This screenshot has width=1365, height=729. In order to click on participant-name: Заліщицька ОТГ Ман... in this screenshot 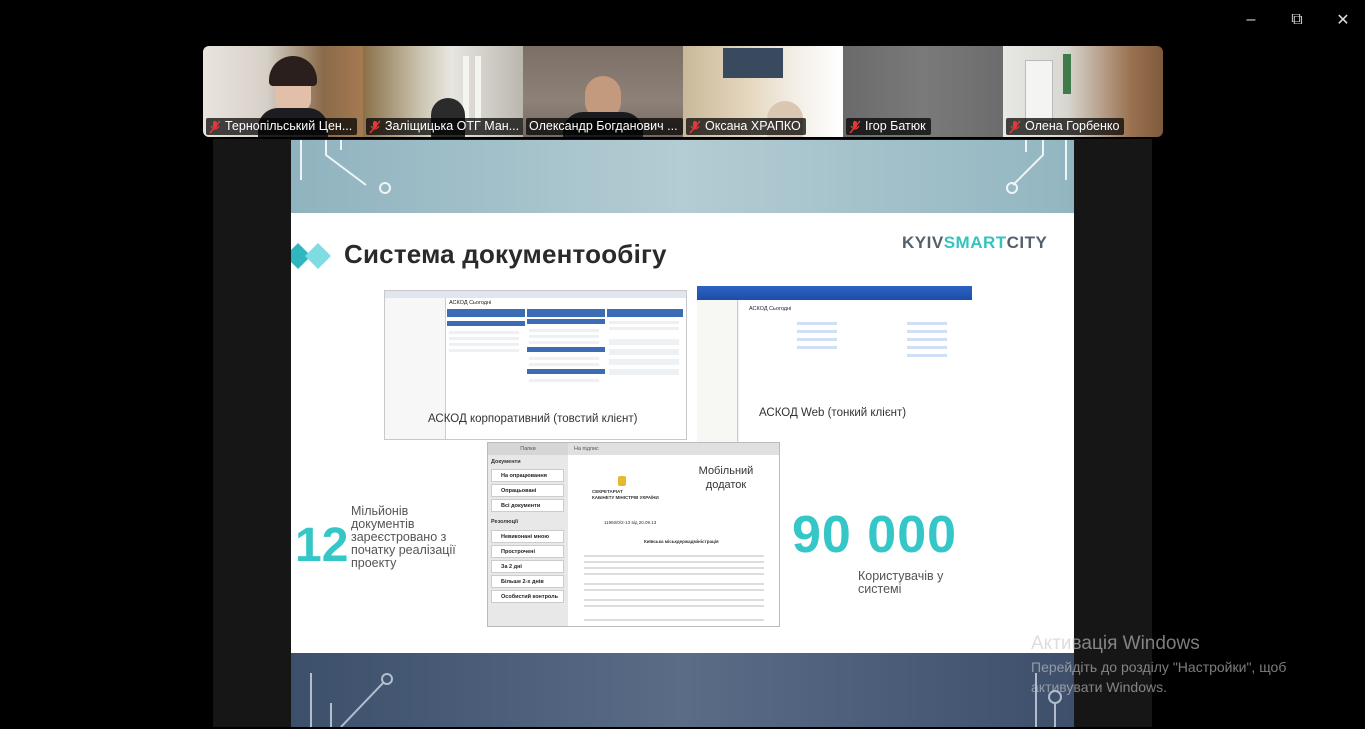, I will do `click(452, 126)`.